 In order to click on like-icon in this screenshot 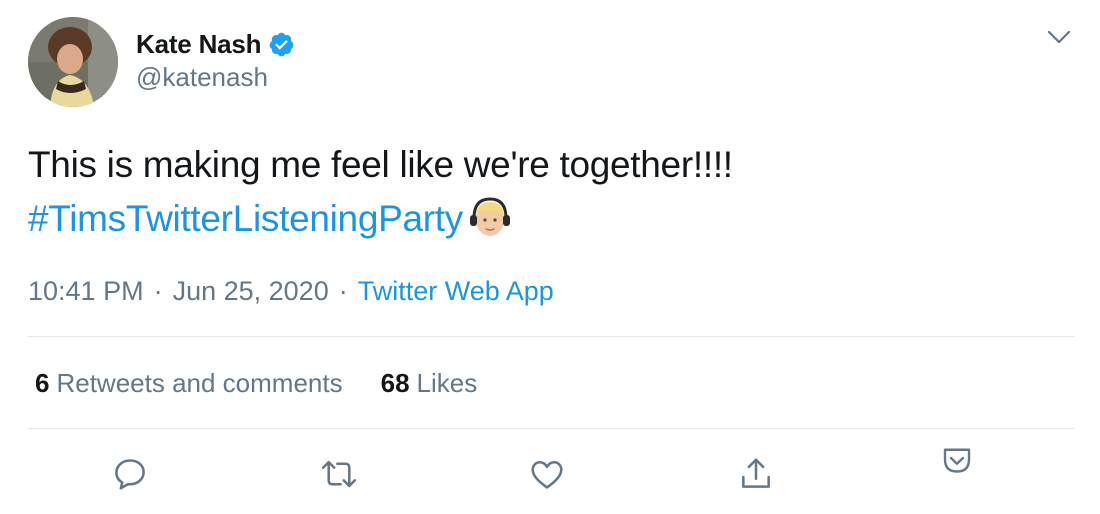, I will do `click(547, 474)`.